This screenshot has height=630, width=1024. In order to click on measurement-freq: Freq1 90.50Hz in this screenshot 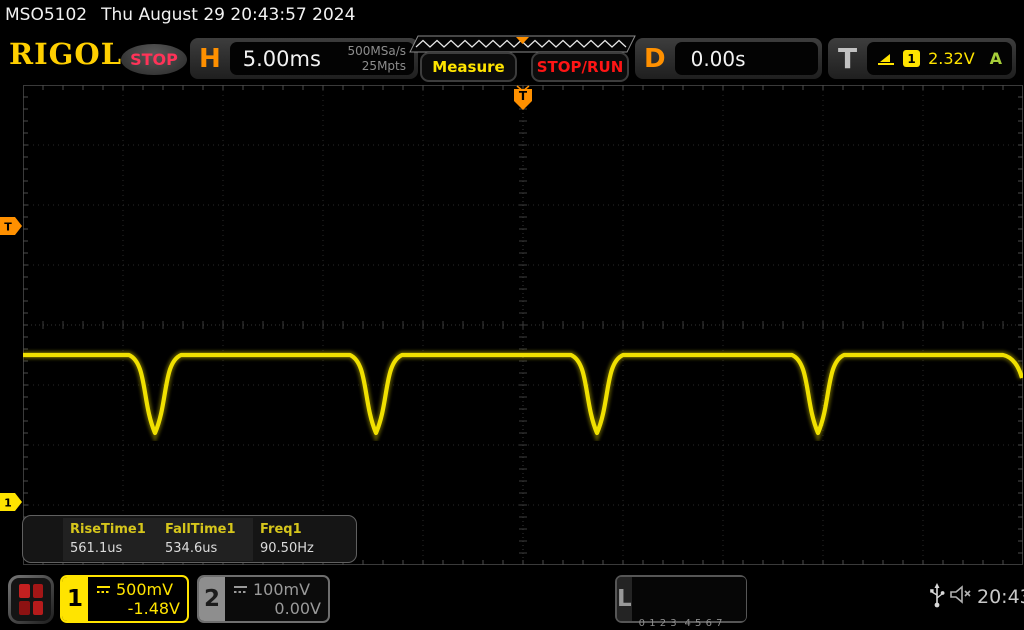, I will do `click(287, 538)`.